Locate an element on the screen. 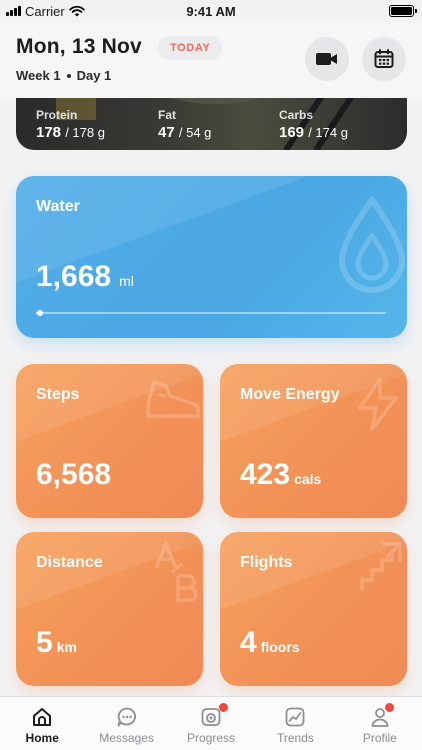  water-title: Water is located at coordinates (58, 206).